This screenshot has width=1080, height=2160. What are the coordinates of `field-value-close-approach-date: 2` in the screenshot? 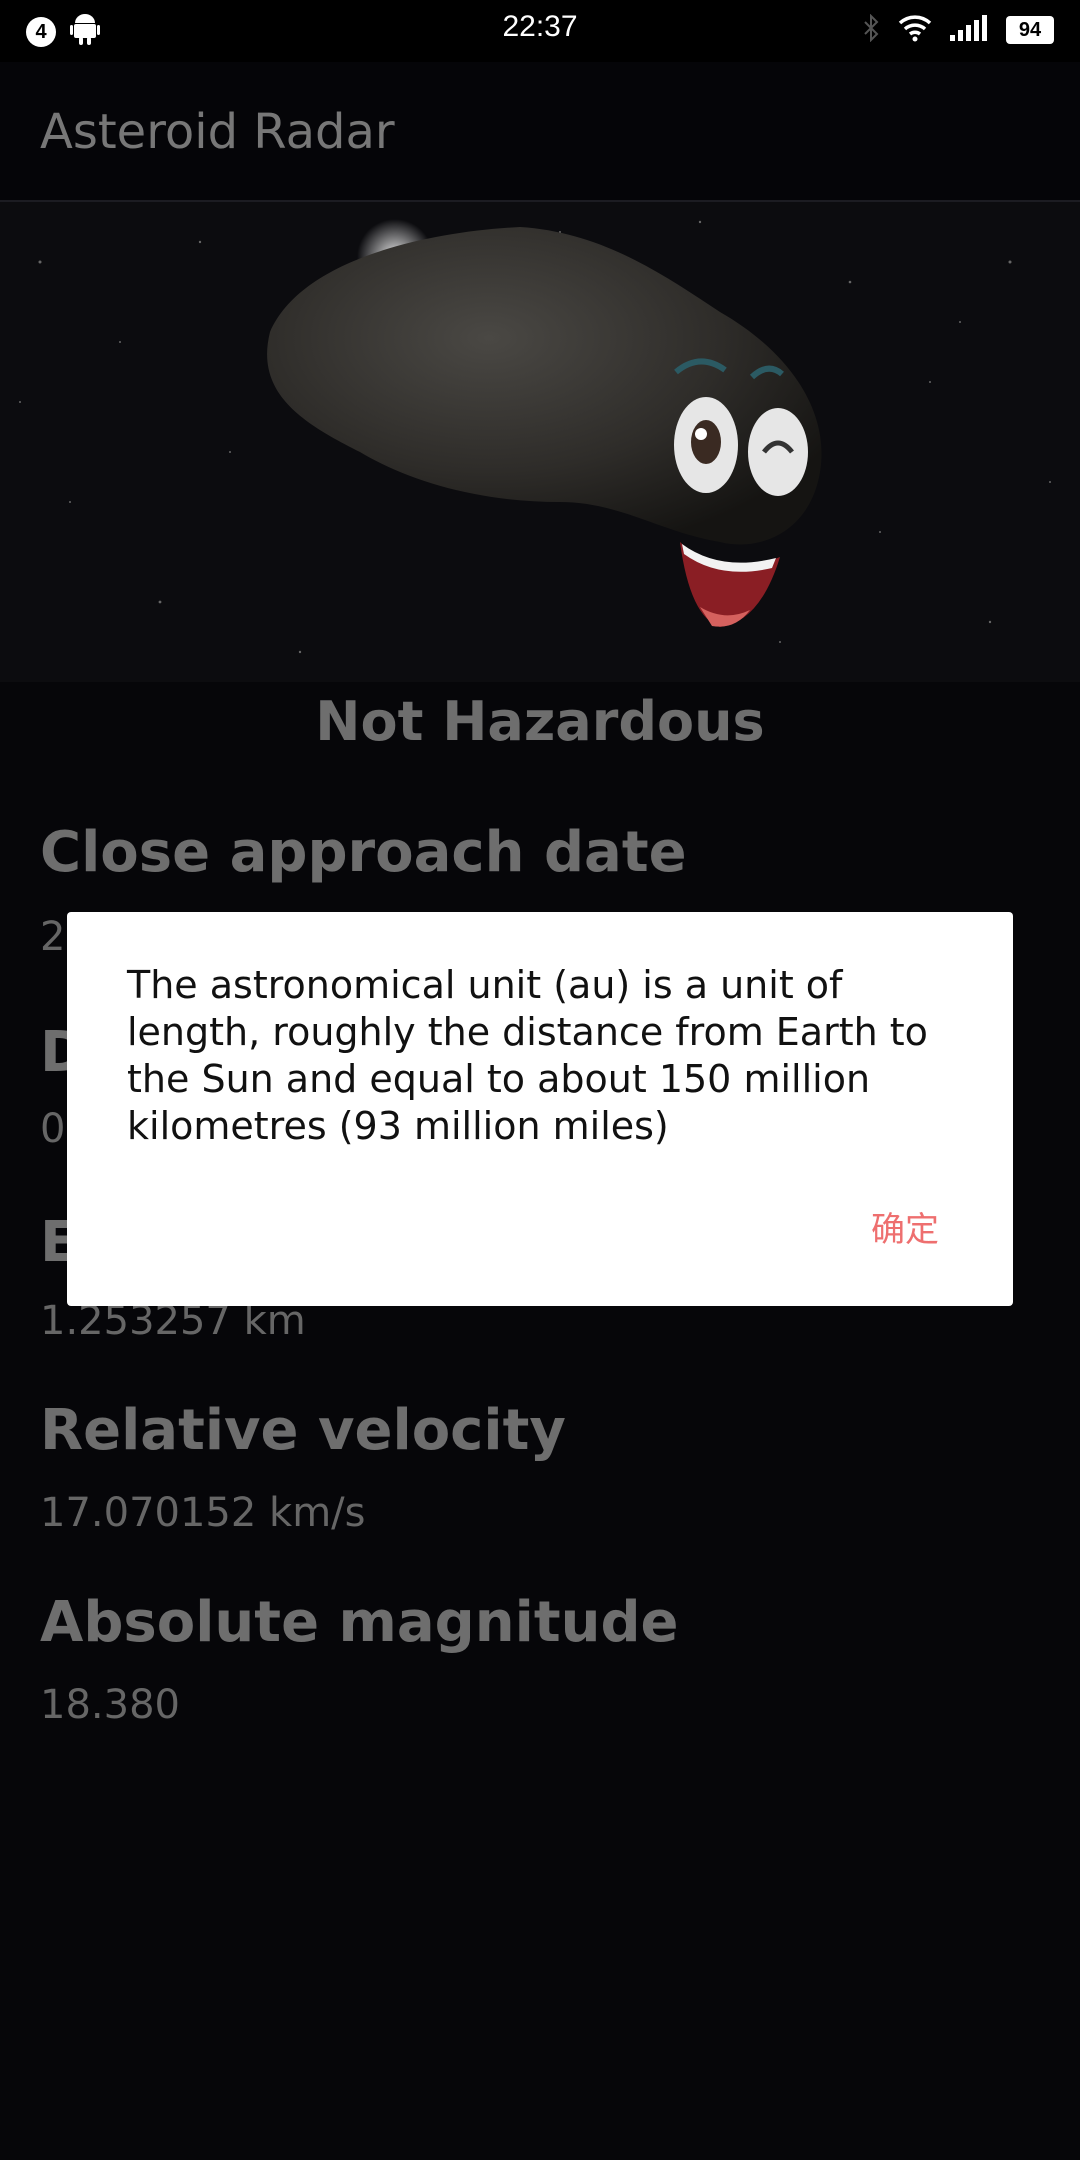 It's located at (53, 937).